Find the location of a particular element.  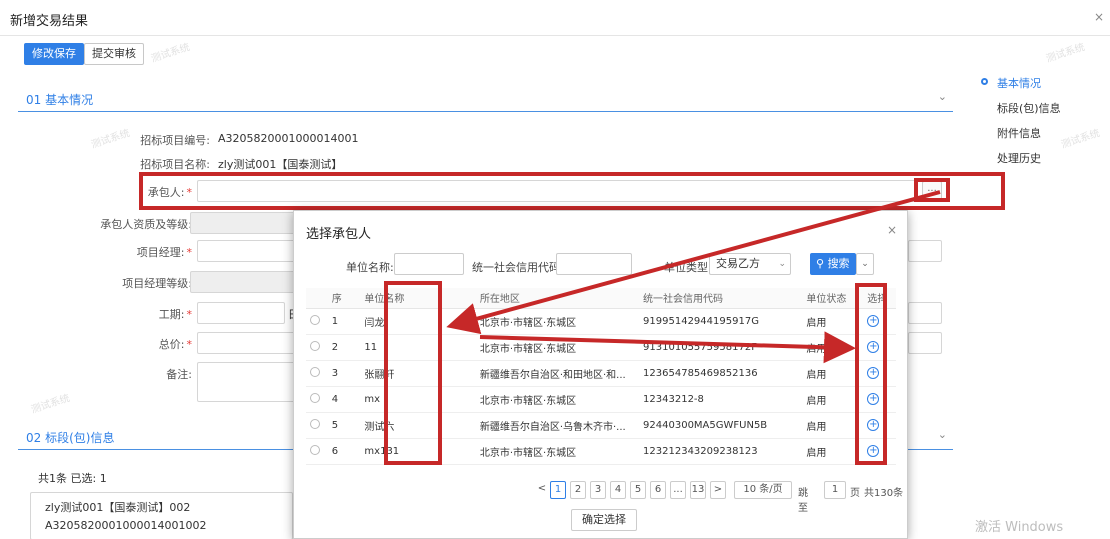

search-button: ⚲ 搜索 is located at coordinates (833, 264).